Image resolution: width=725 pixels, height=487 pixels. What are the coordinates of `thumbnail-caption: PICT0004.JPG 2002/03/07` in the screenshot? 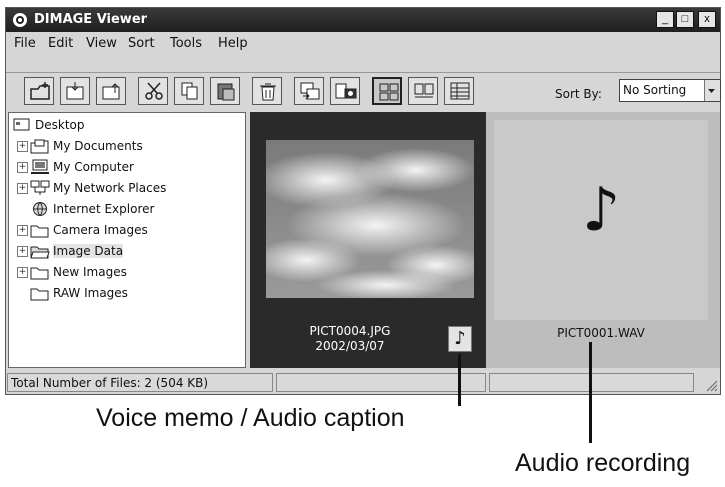 It's located at (350, 339).